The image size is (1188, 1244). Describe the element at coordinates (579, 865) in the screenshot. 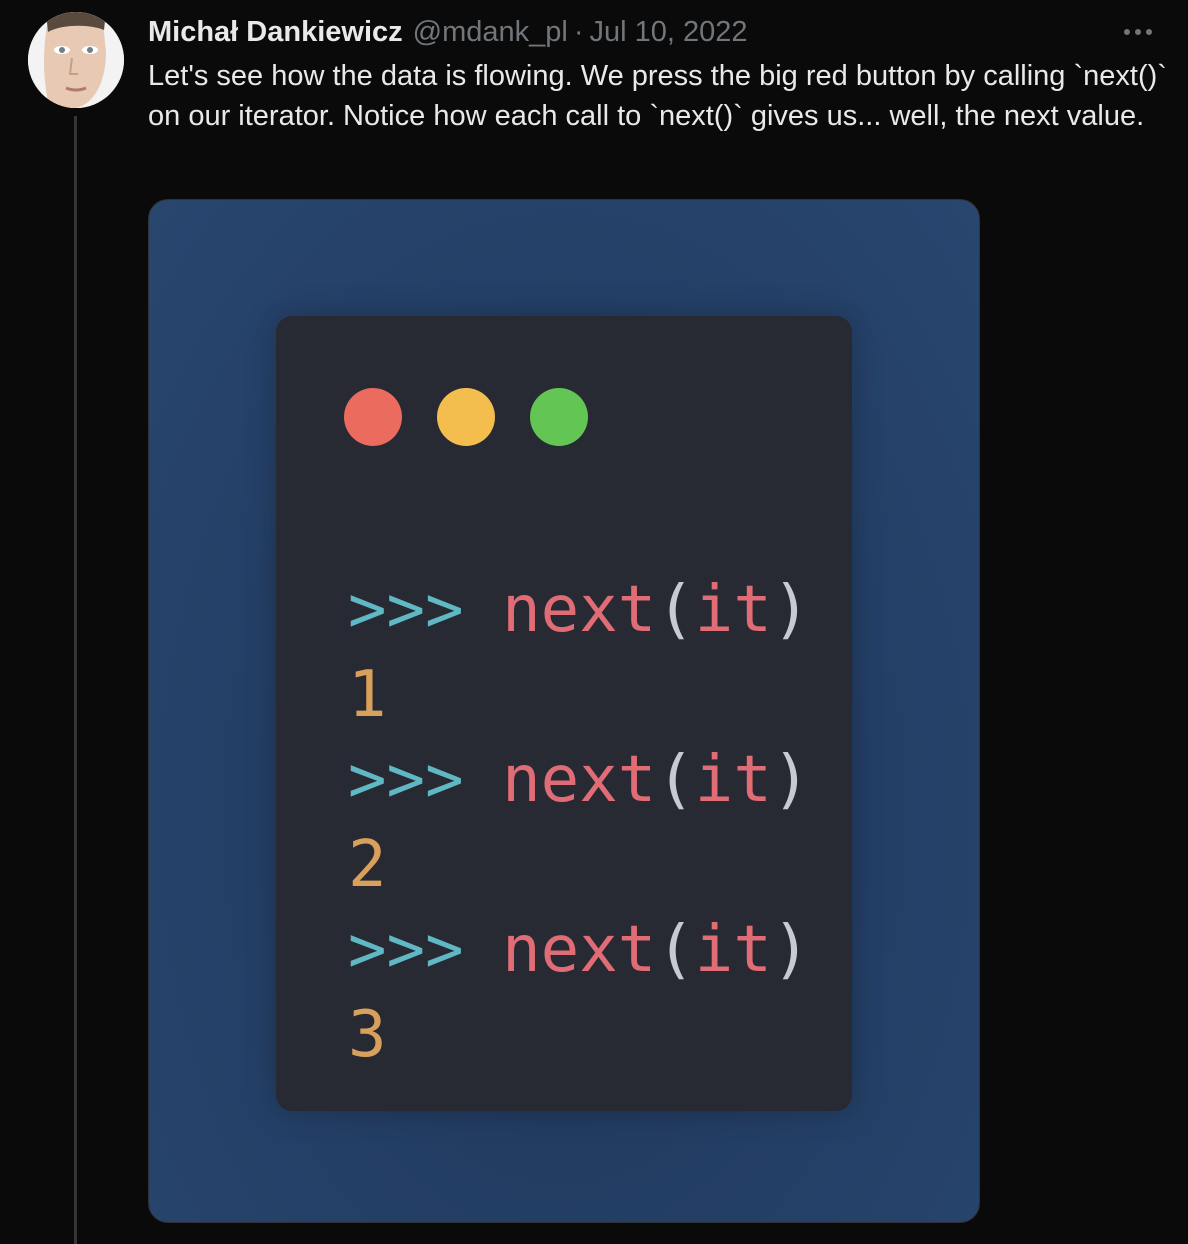

I see `code-output-line: 2` at that location.